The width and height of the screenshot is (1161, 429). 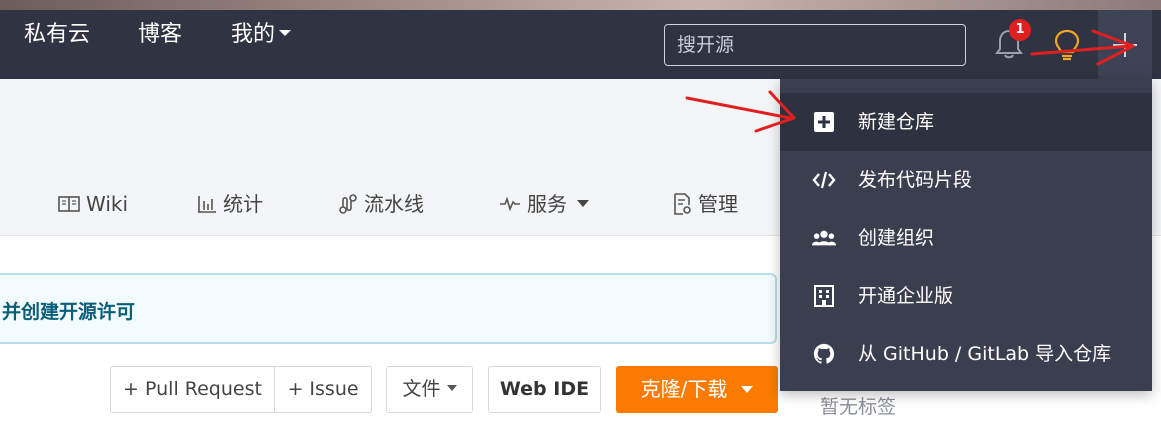 I want to click on menu-item-label: 新建仓库, so click(x=896, y=122).